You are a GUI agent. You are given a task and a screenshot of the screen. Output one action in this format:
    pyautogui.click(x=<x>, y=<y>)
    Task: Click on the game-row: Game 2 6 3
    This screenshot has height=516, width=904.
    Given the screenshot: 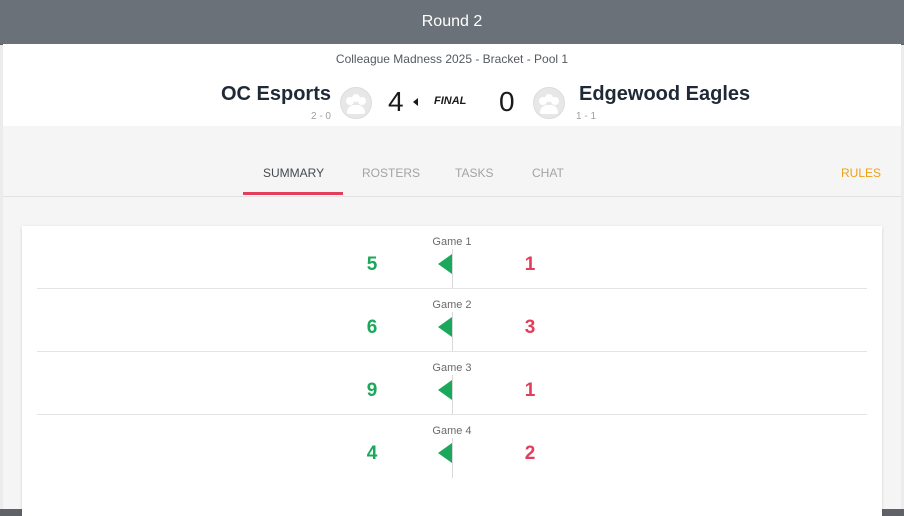 What is the action you would take?
    pyautogui.click(x=452, y=320)
    